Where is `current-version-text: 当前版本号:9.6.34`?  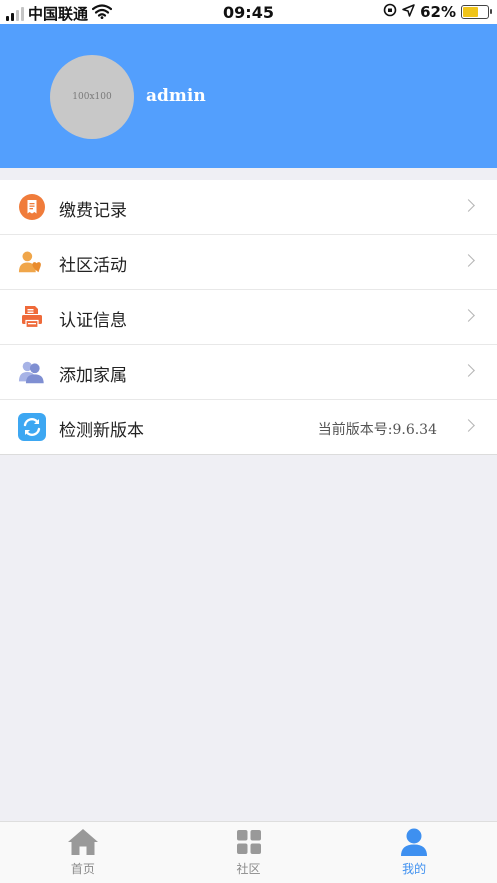 current-version-text: 当前版本号:9.6.34 is located at coordinates (377, 430).